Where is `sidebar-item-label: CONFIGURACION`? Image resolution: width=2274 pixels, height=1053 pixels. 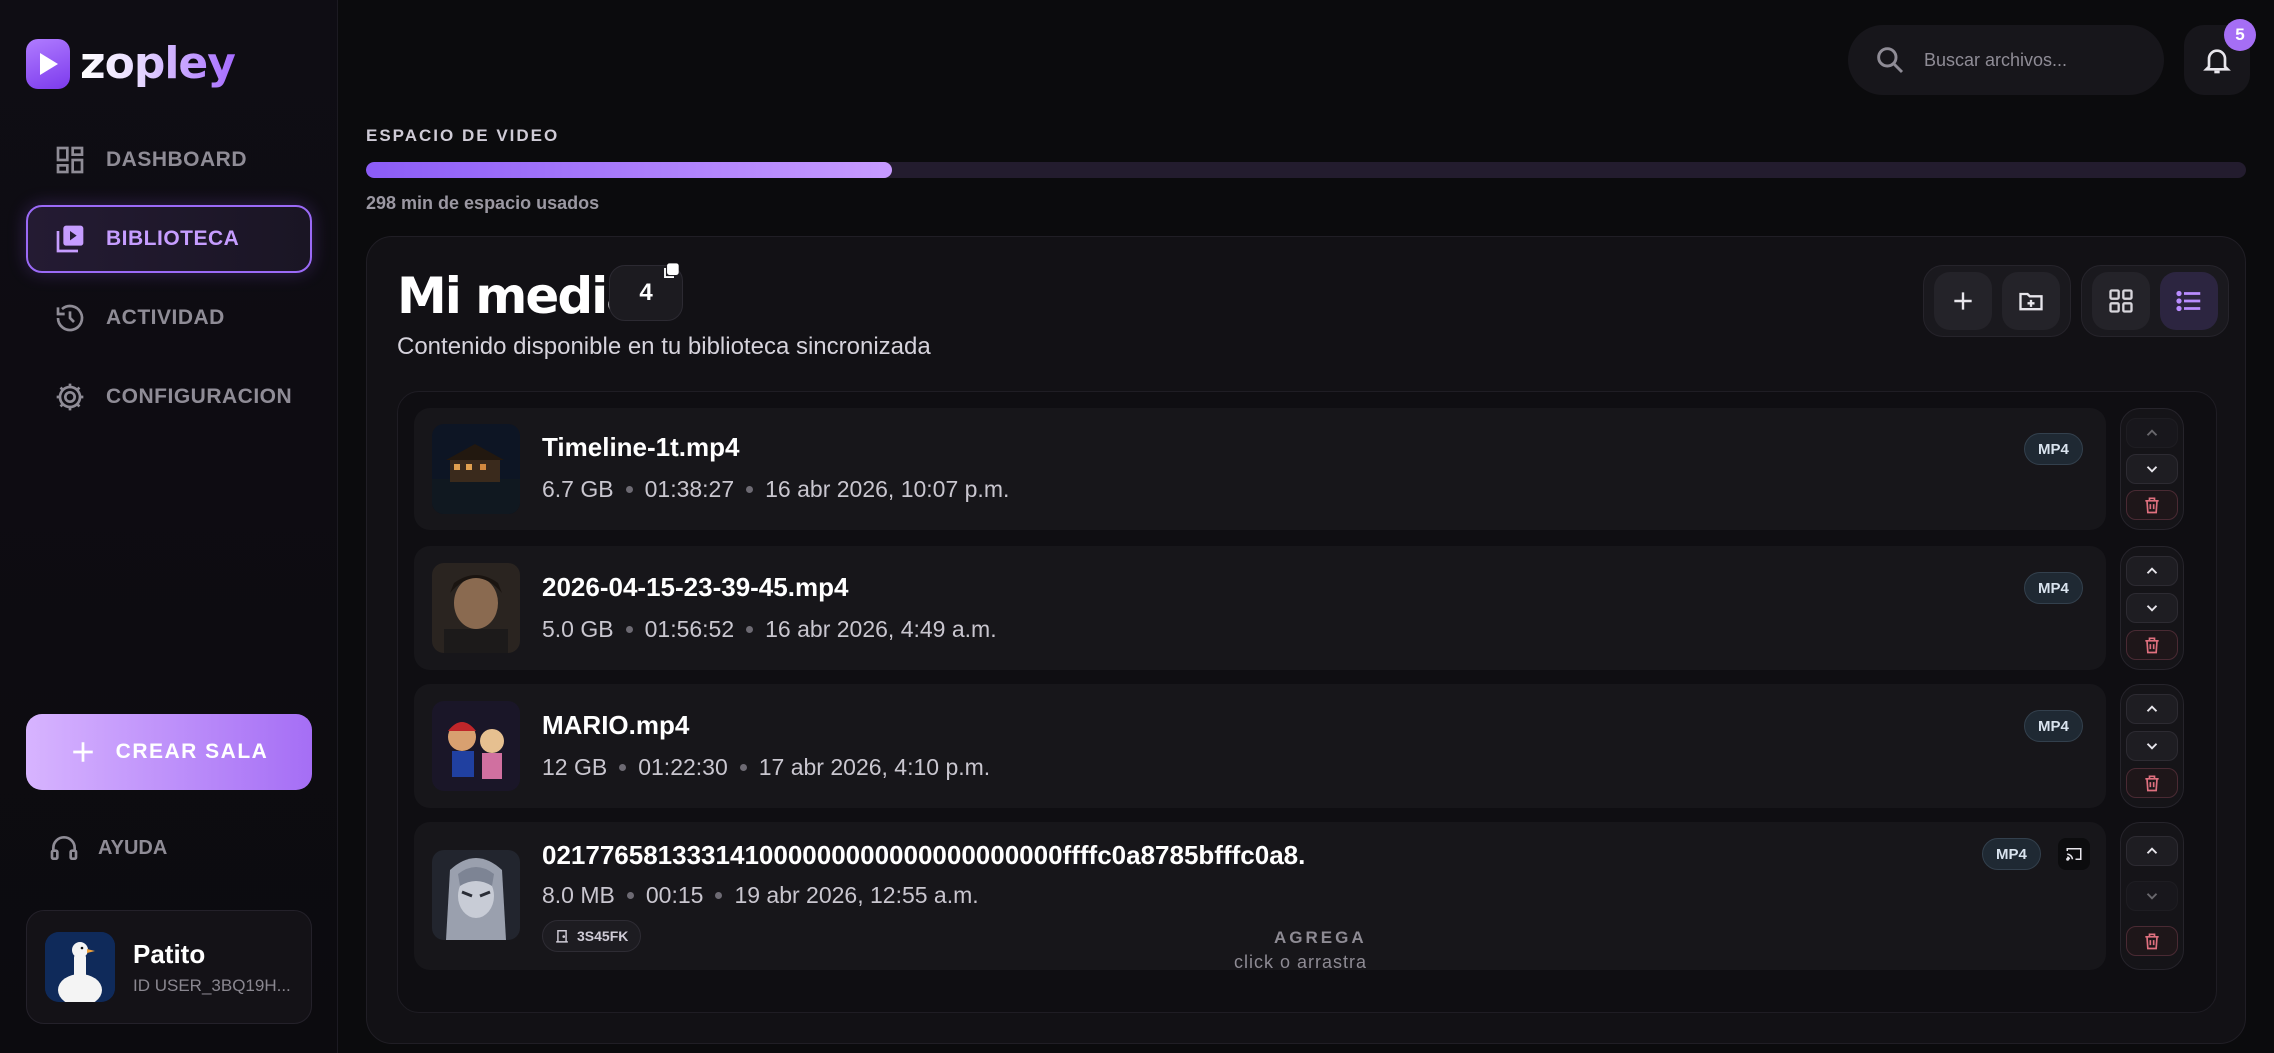 sidebar-item-label: CONFIGURACION is located at coordinates (199, 396).